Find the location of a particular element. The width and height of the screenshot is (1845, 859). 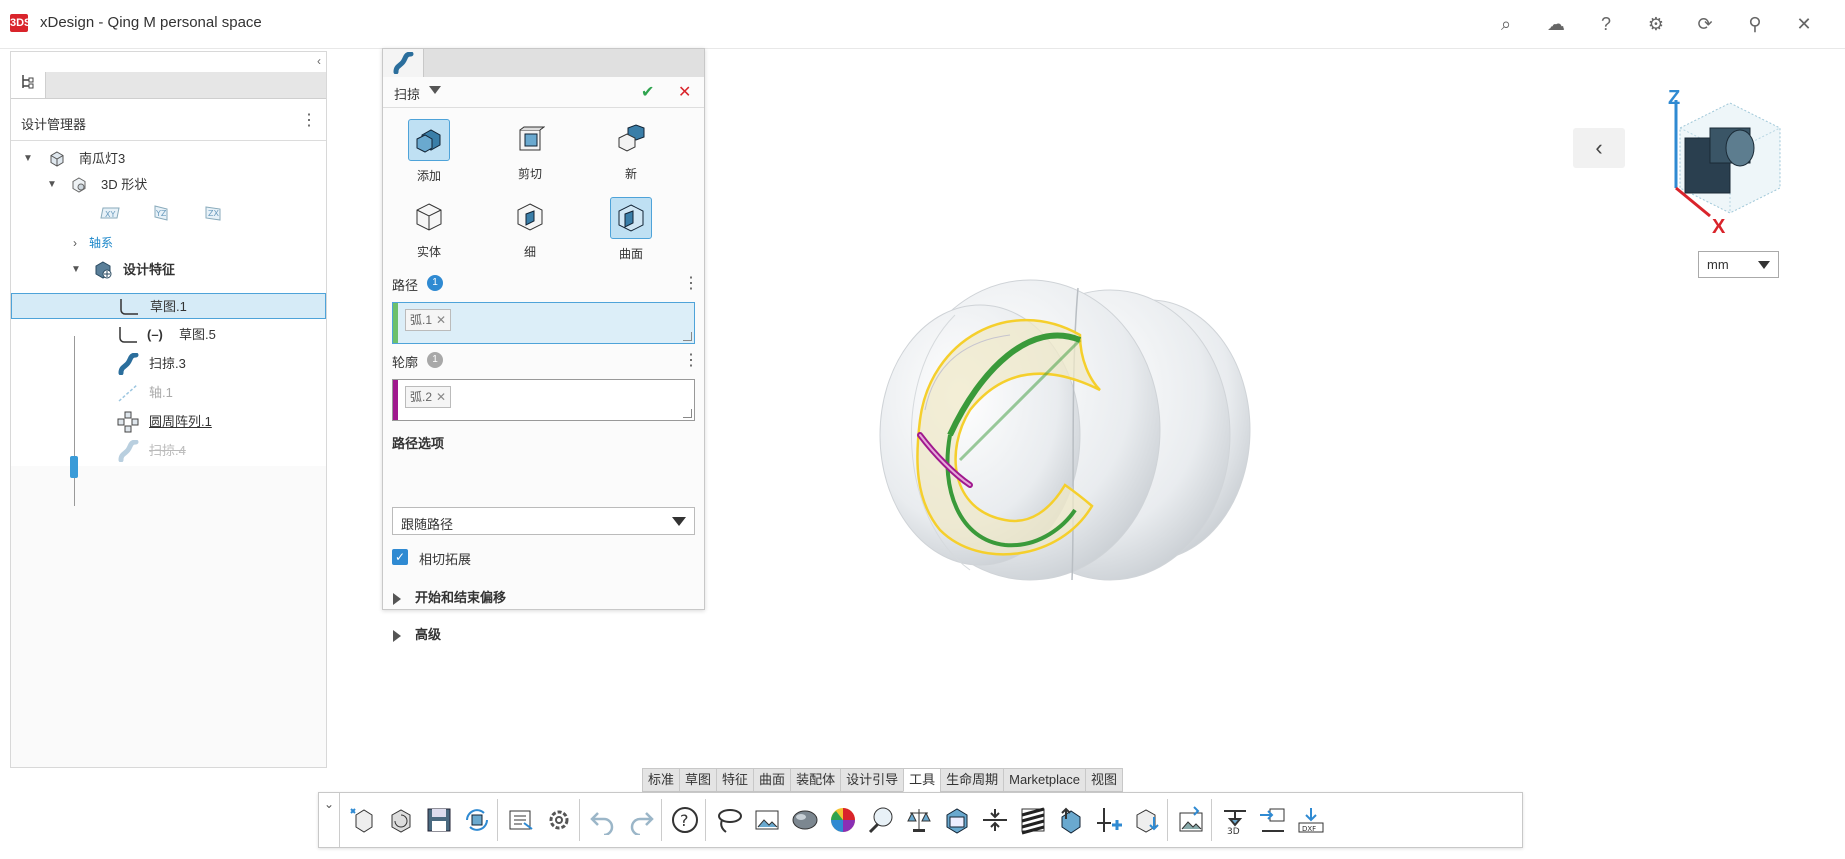

tree-item-axes: › 轴系 is located at coordinates (168, 243).